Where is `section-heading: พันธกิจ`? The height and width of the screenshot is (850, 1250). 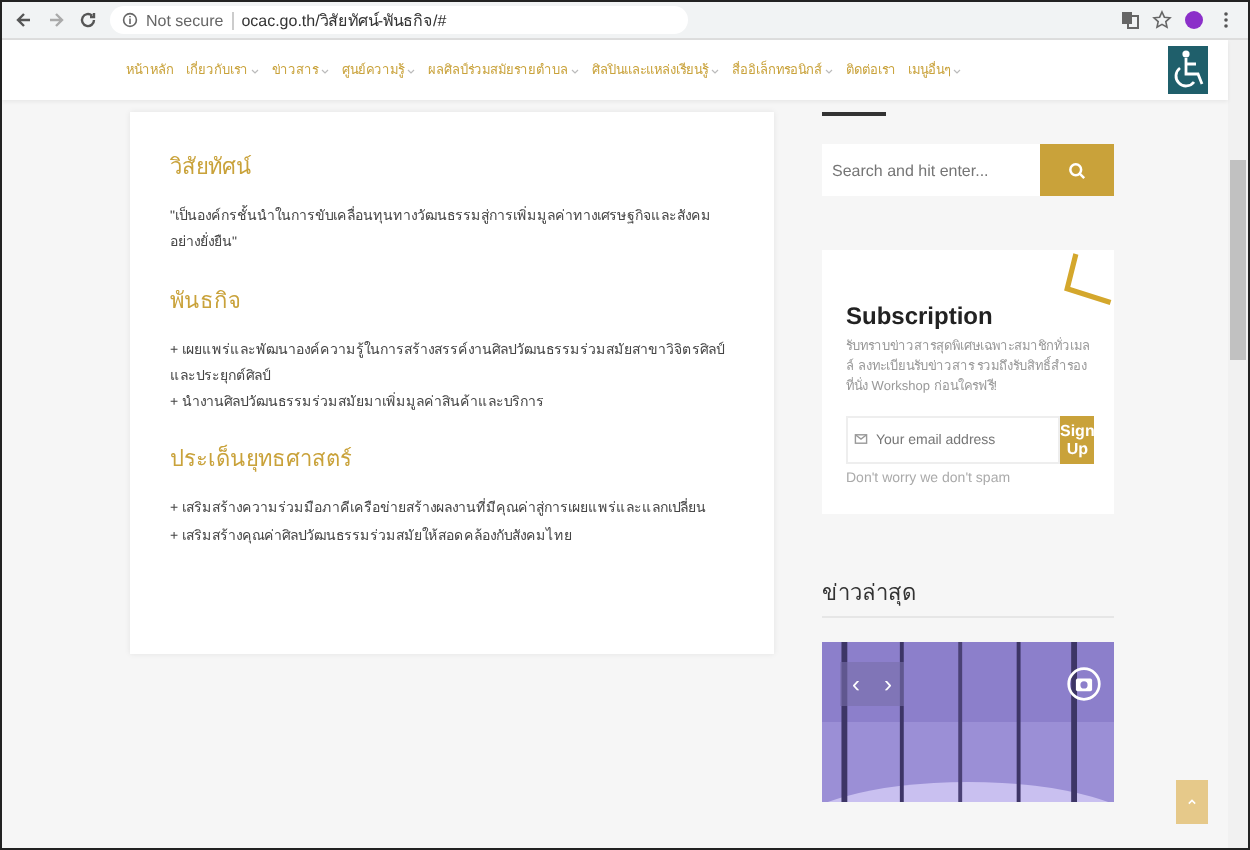
section-heading: พันธกิจ is located at coordinates (206, 302).